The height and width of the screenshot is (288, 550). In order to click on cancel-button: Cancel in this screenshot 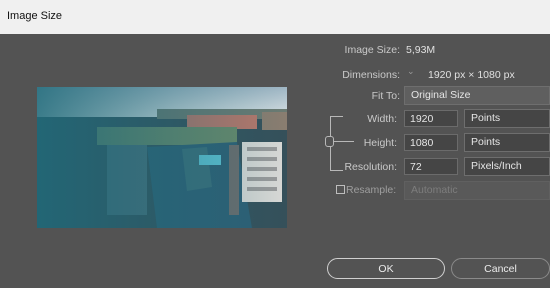, I will do `click(500, 268)`.